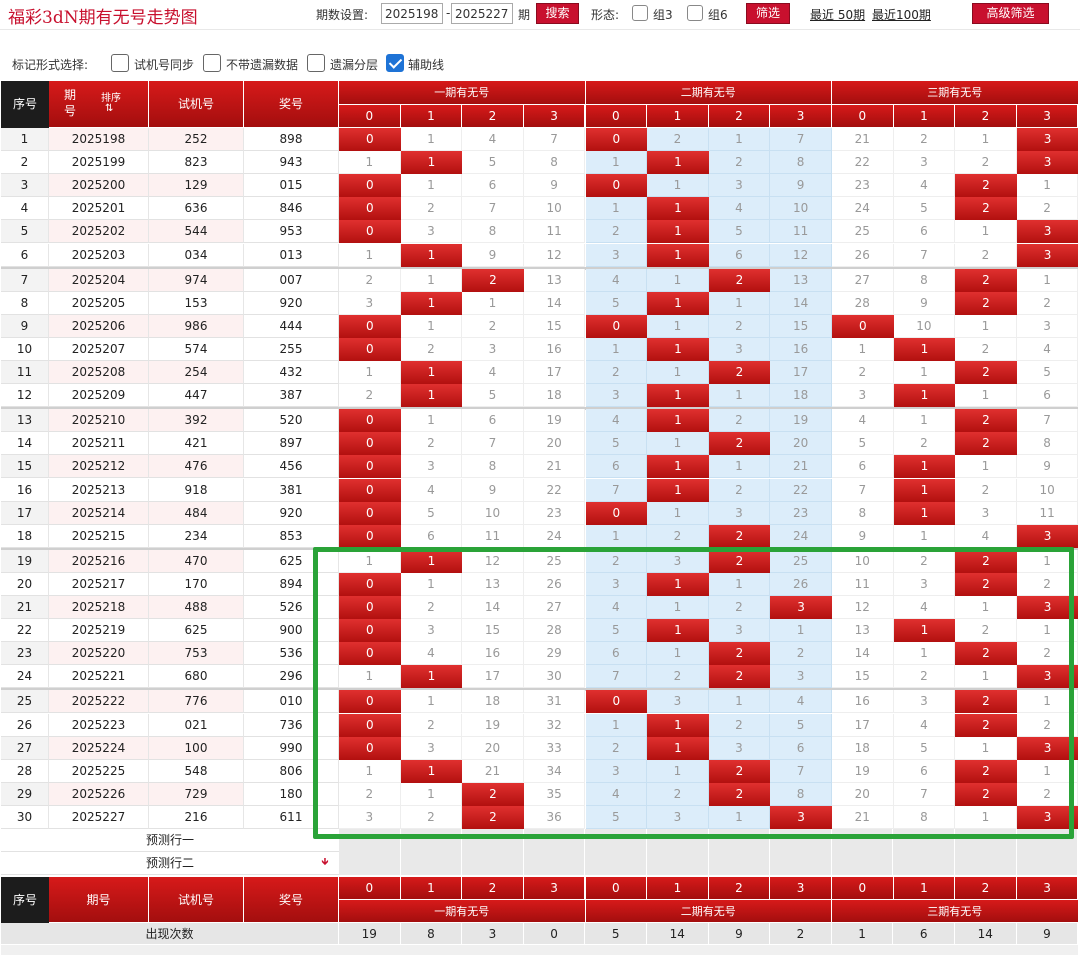  I want to click on footer-prize: 奖号, so click(291, 900).